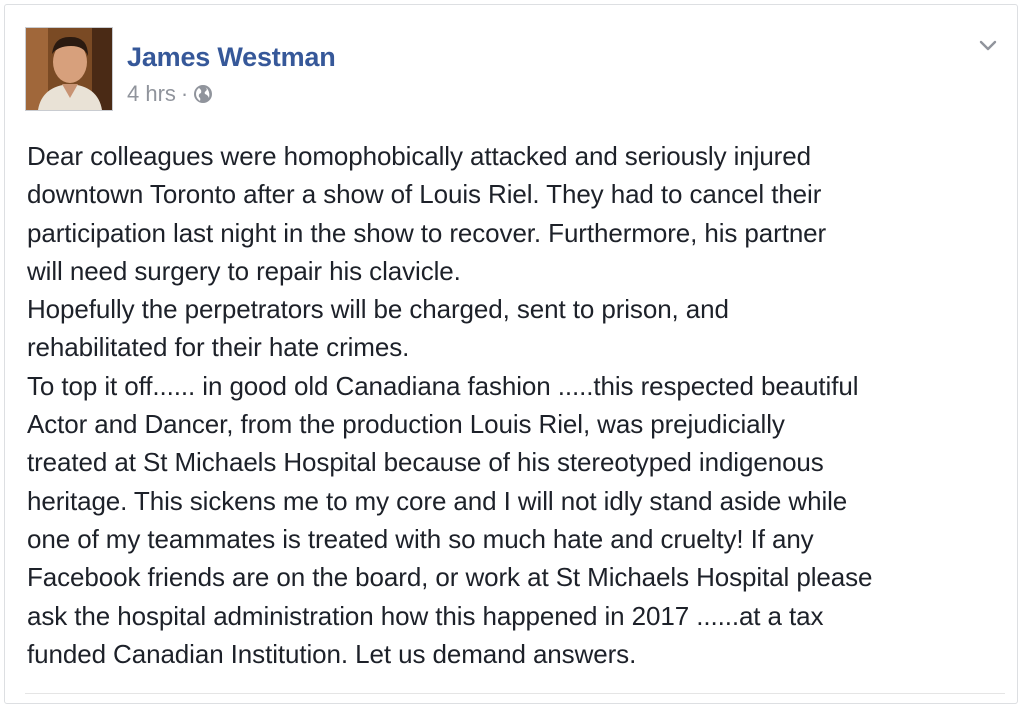 This screenshot has width=1024, height=704. Describe the element at coordinates (203, 94) in the screenshot. I see `globe-icon` at that location.